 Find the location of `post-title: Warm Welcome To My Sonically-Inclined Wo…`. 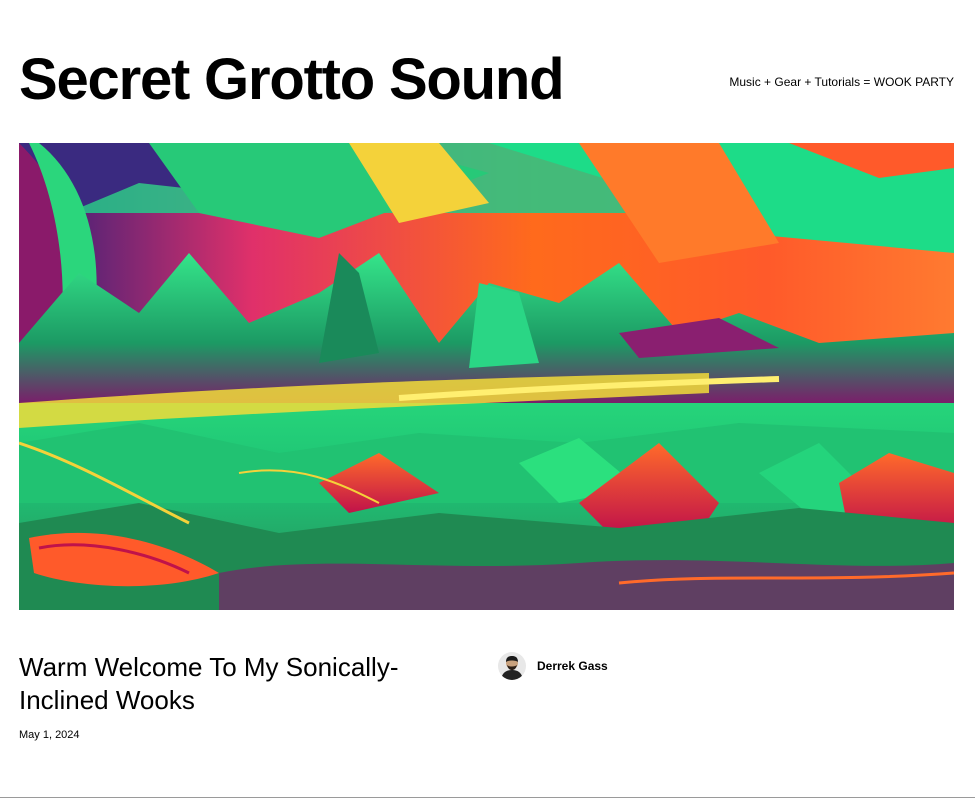

post-title: Warm Welcome To My Sonically-Inclined Wo… is located at coordinates (209, 684).